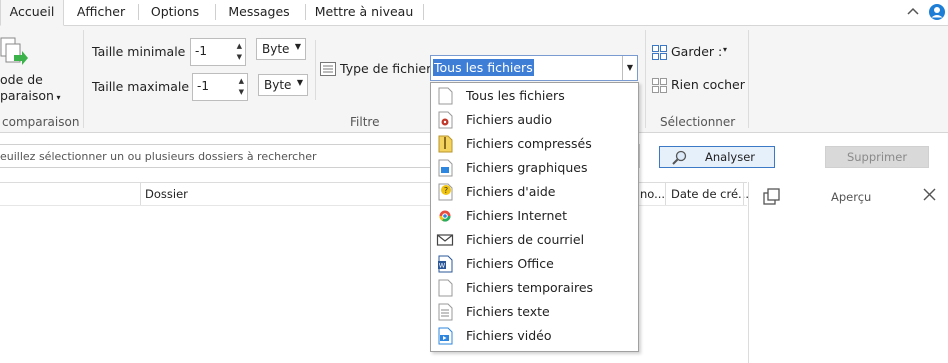  Describe the element at coordinates (364, 12) in the screenshot. I see `tab-mettre-a-niveau: Mettre à niveau` at that location.